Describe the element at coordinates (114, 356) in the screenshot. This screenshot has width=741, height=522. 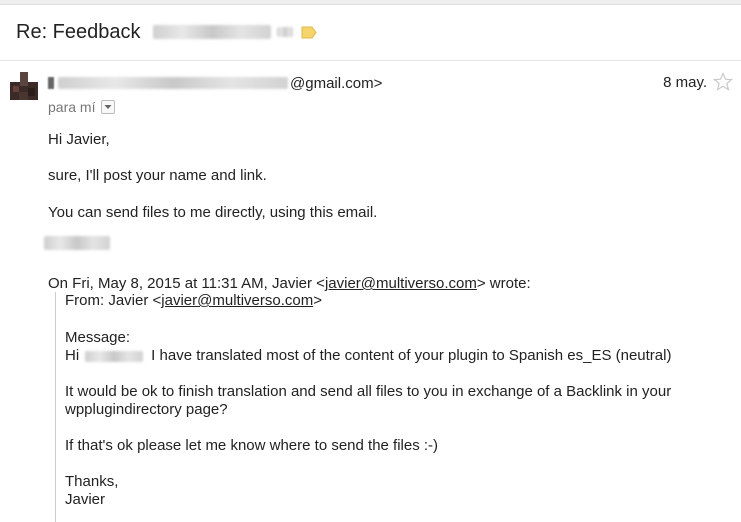
I see `redacted-name` at that location.